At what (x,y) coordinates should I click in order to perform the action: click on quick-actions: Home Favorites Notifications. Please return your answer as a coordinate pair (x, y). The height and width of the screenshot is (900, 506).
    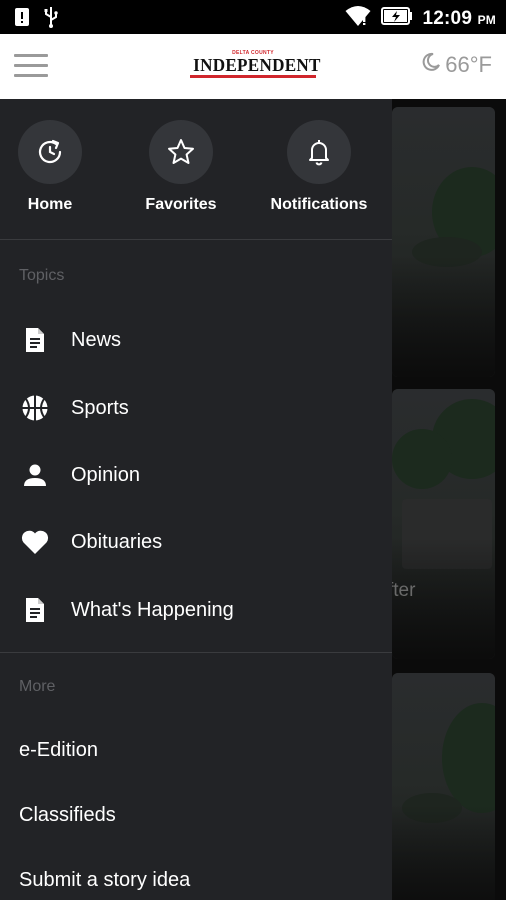
    Looking at the image, I should click on (196, 169).